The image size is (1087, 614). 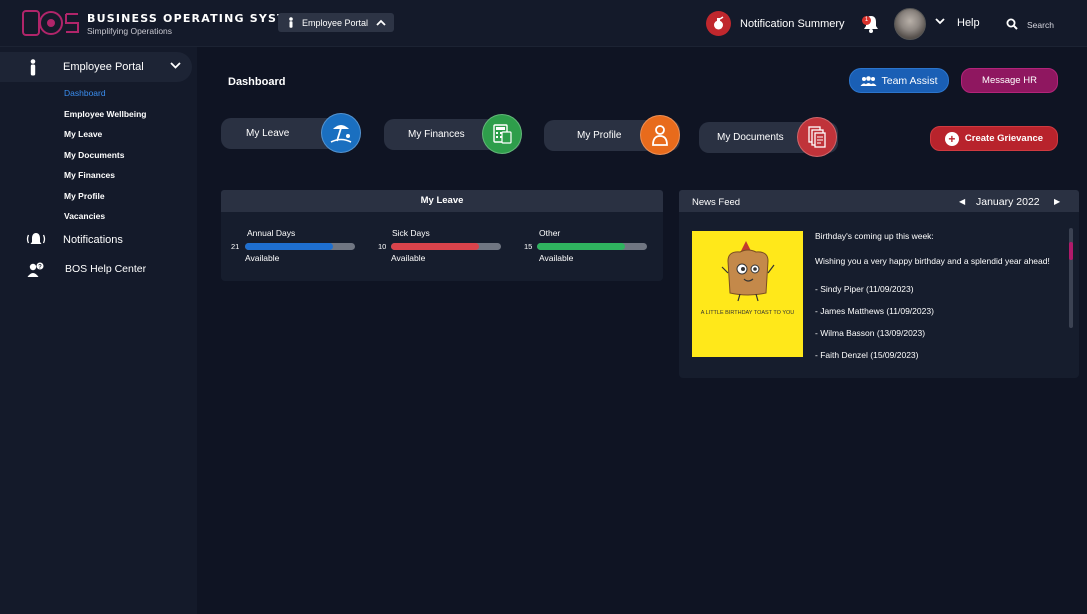 I want to click on create-grievance-label: Create Grievance, so click(x=1004, y=138).